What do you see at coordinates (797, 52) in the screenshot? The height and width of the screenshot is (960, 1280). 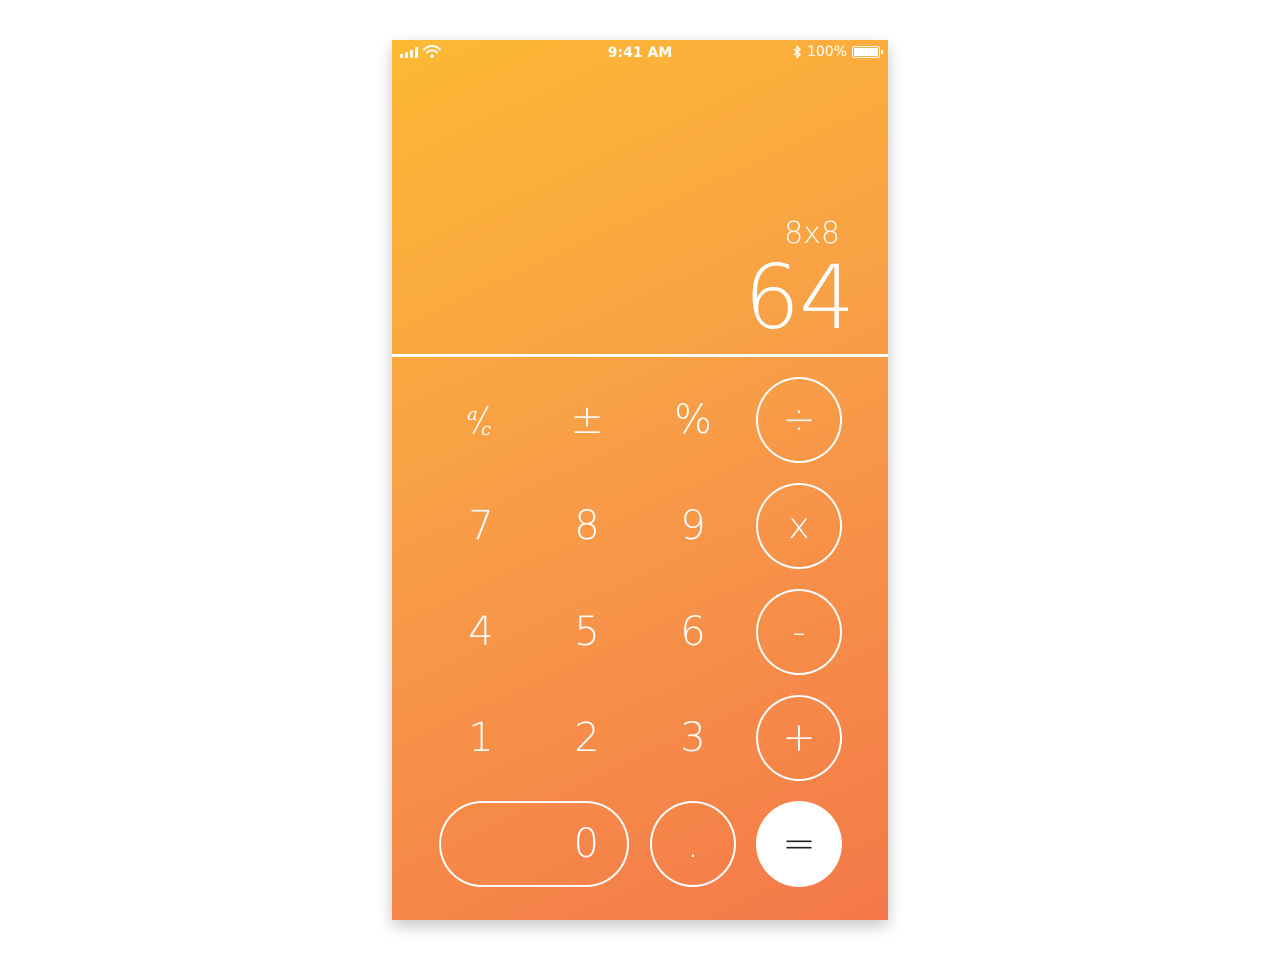 I see `bluetooth-icon` at bounding box center [797, 52].